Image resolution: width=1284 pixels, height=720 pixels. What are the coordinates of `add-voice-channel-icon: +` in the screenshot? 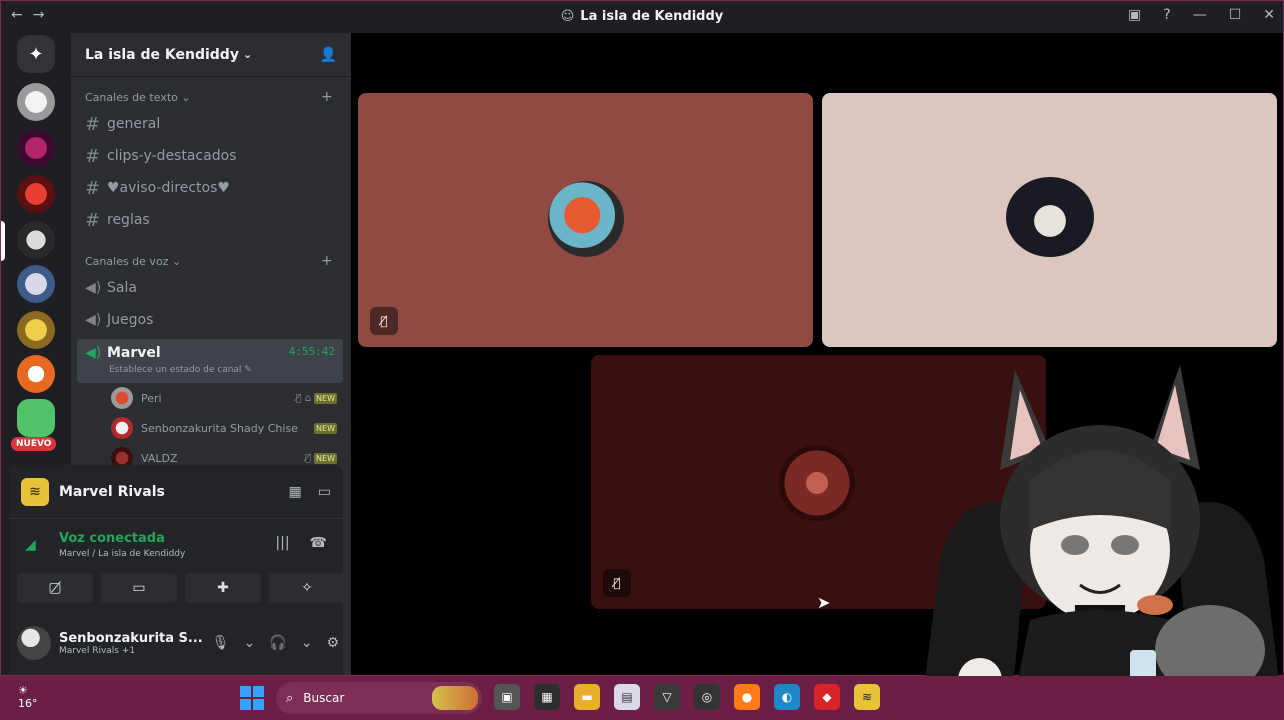 It's located at (327, 261).